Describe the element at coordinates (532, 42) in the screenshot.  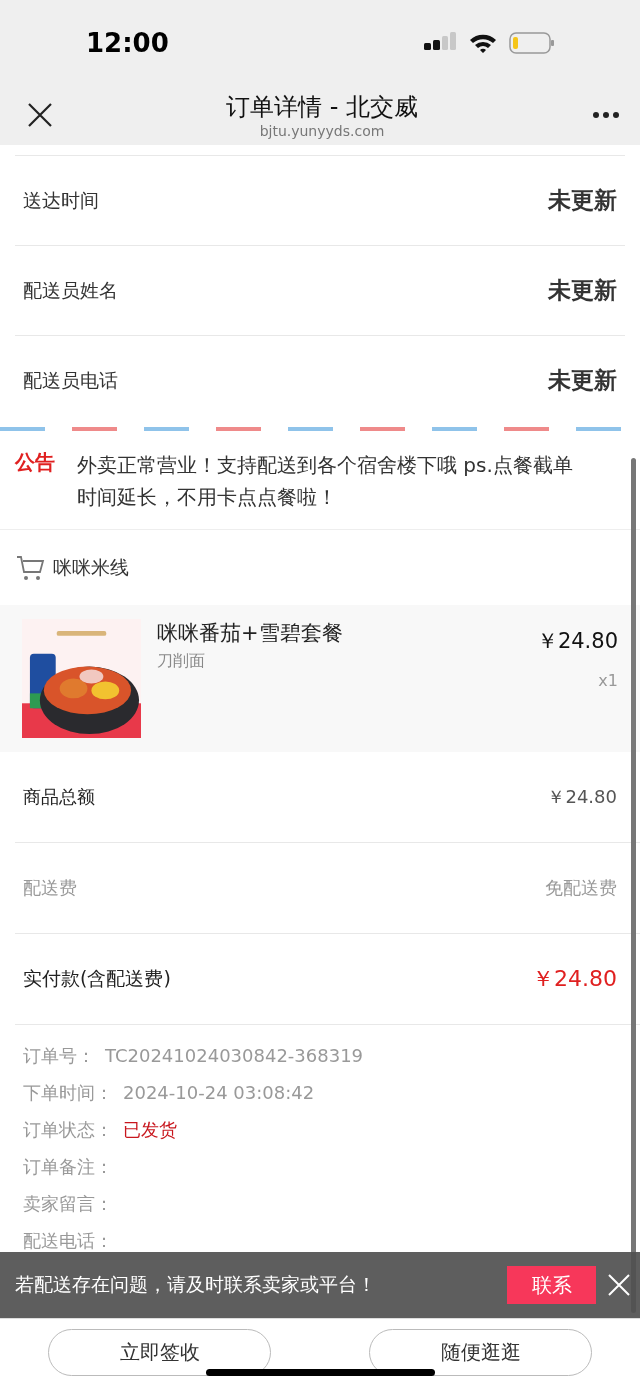
I see `battery-icon` at that location.